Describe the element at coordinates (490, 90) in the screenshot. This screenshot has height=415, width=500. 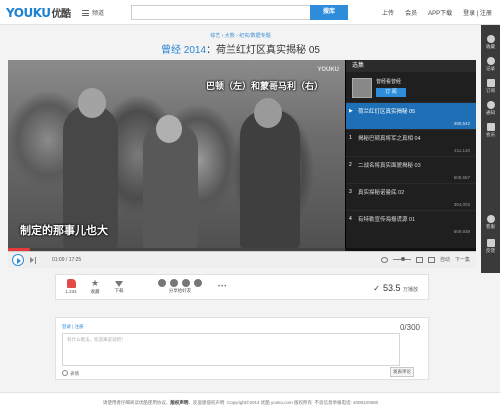
I see `sidebar-item-label: 订阅` at that location.